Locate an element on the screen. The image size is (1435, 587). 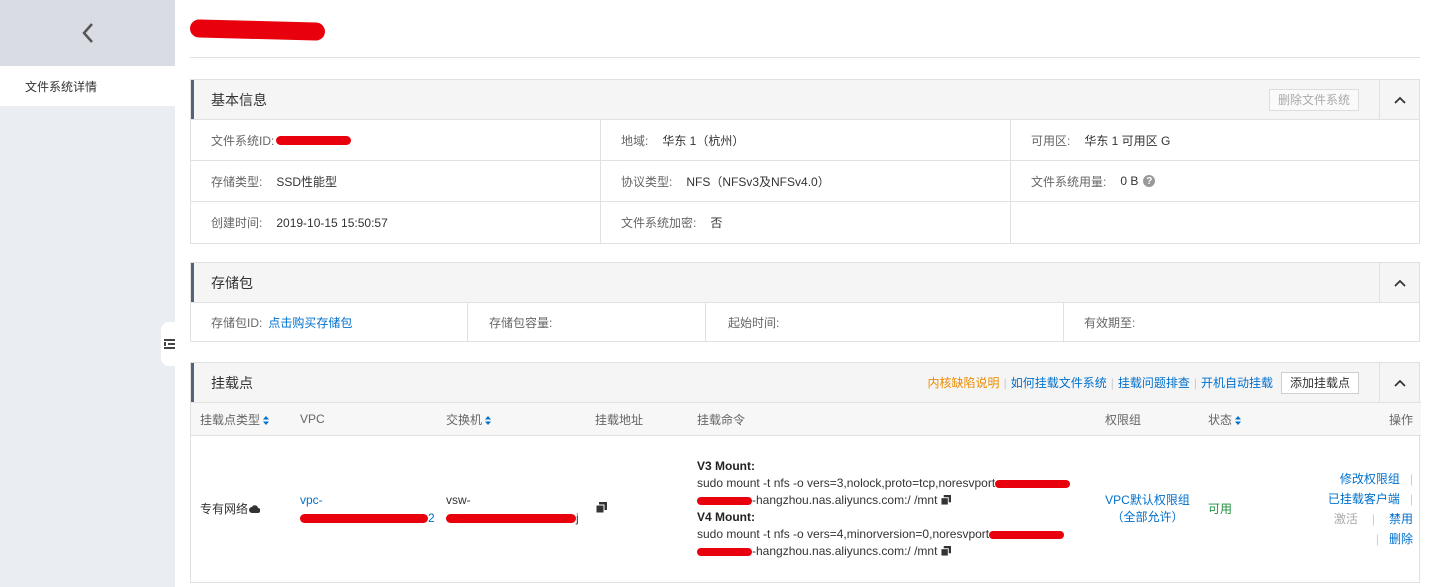
vswitch-label: vsw- is located at coordinates (458, 499).